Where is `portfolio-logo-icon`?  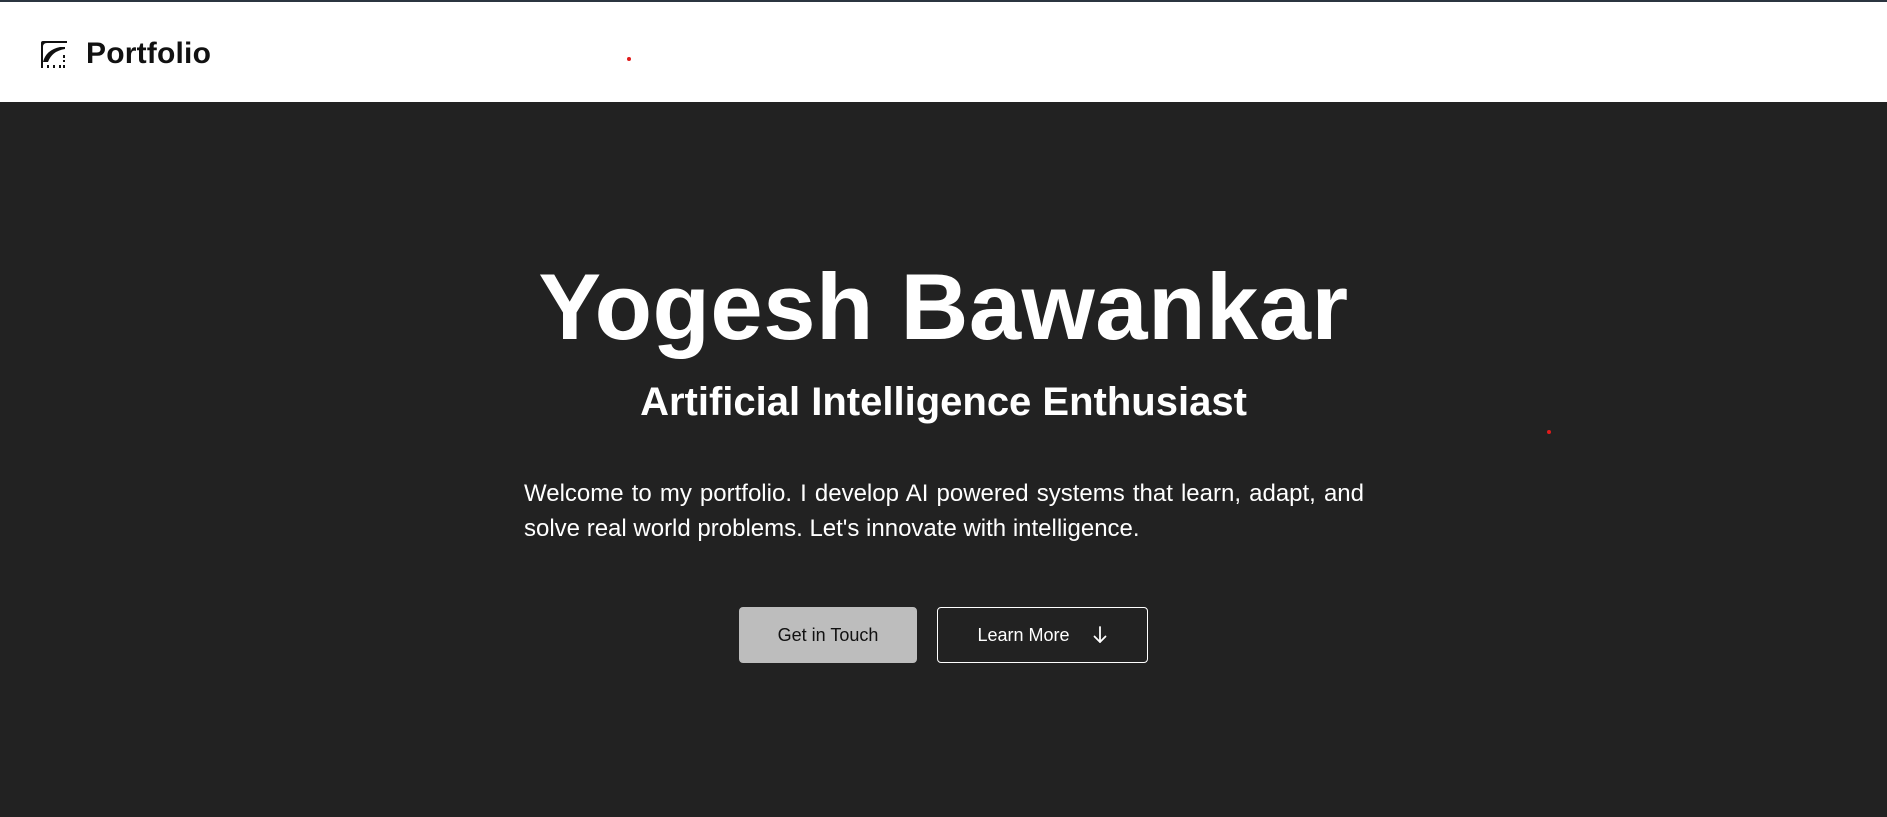 portfolio-logo-icon is located at coordinates (54, 54).